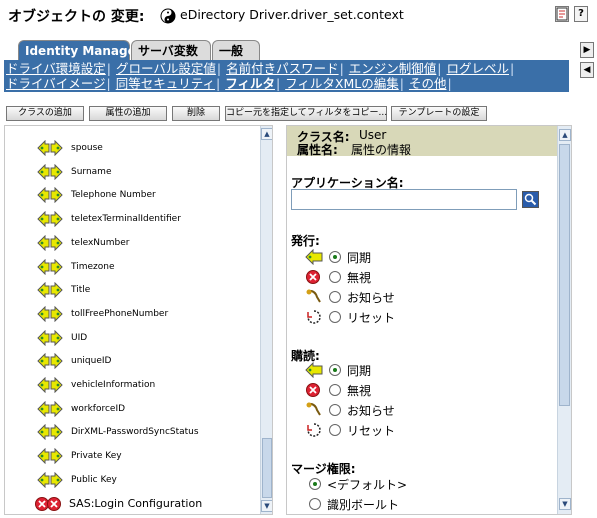 The image size is (597, 518). Describe the element at coordinates (292, 14) in the screenshot. I see `object-name: eDirectory Driver.driver_set.context` at that location.